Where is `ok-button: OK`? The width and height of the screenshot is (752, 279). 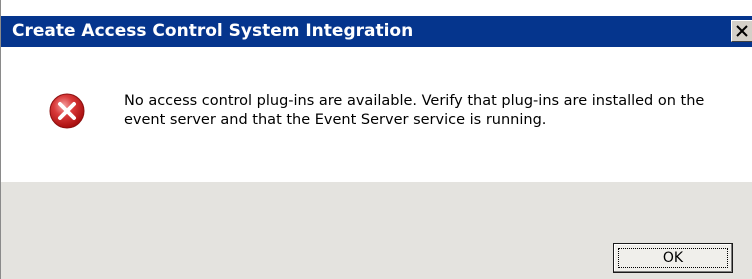 ok-button: OK is located at coordinates (673, 258).